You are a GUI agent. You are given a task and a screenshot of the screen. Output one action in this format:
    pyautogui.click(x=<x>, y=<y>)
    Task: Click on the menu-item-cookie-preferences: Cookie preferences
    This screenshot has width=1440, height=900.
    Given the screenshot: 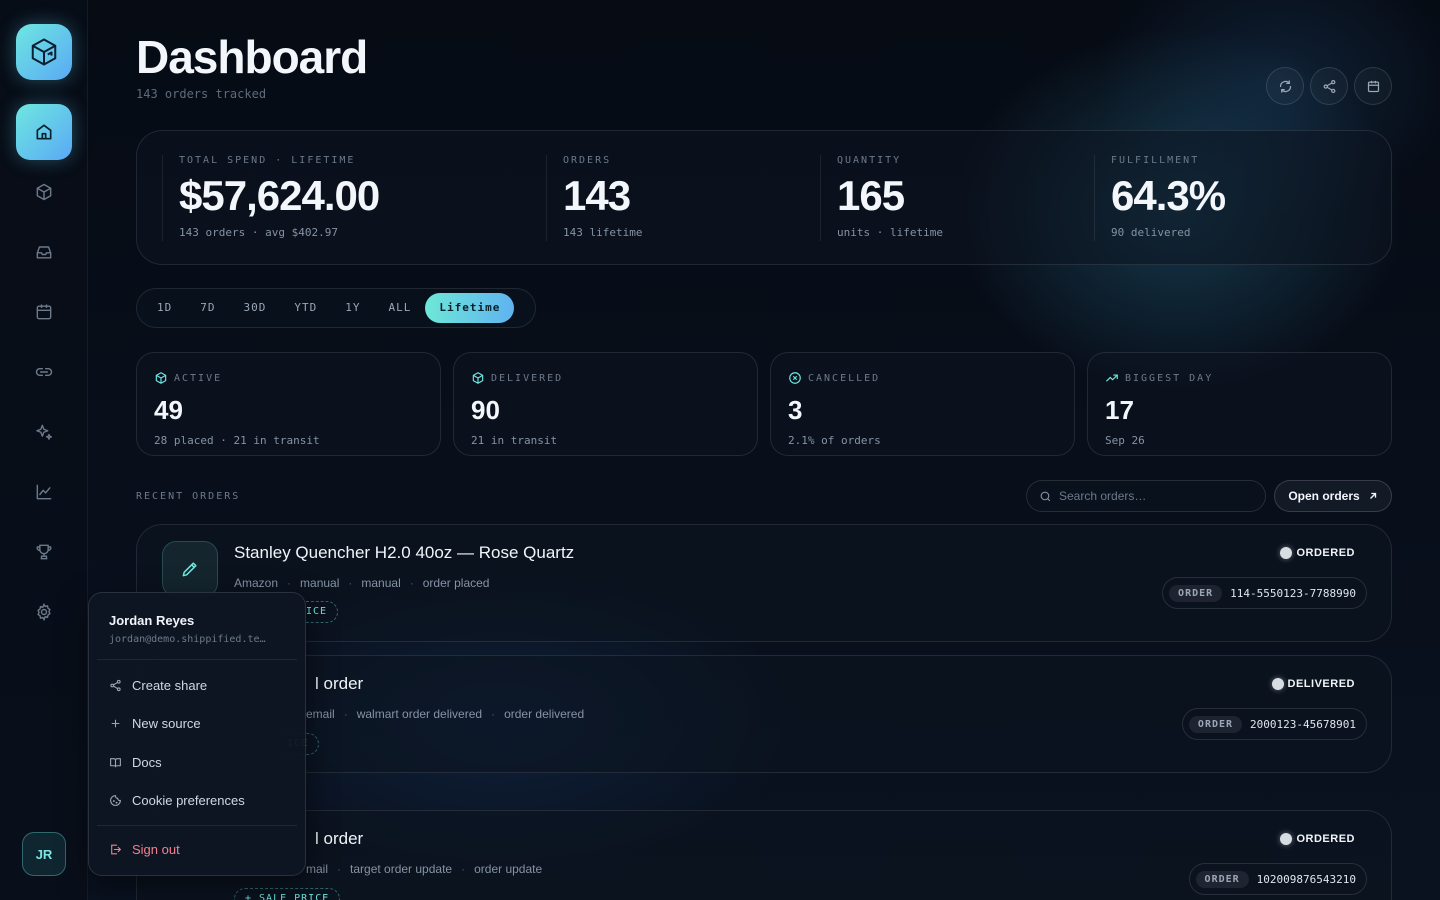 What is the action you would take?
    pyautogui.click(x=177, y=800)
    